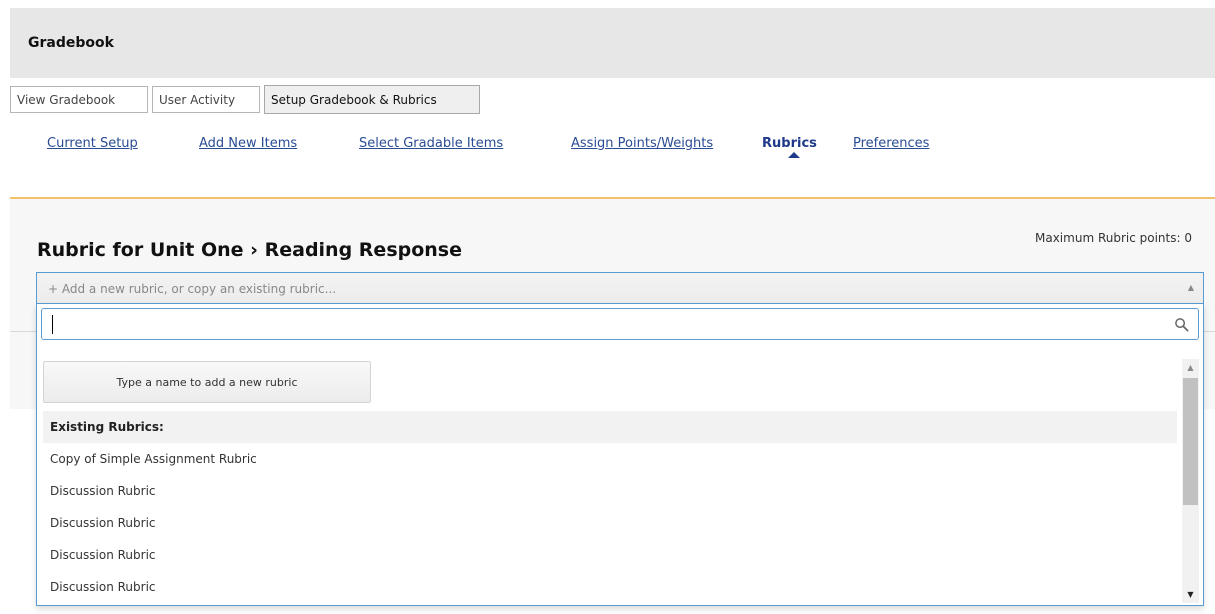  Describe the element at coordinates (372, 99) in the screenshot. I see `tab-setup-gradebook-rubrics: Setup Gradebook & Rubrics` at that location.